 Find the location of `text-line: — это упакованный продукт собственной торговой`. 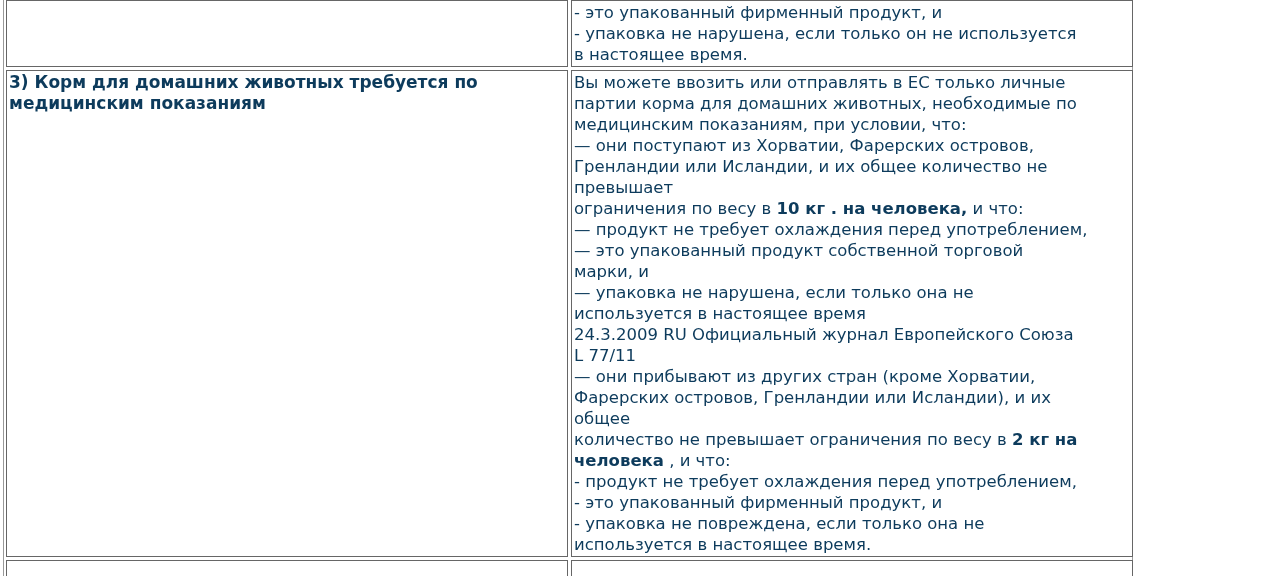

text-line: — это упакованный продукт собственной торговой is located at coordinates (799, 250).